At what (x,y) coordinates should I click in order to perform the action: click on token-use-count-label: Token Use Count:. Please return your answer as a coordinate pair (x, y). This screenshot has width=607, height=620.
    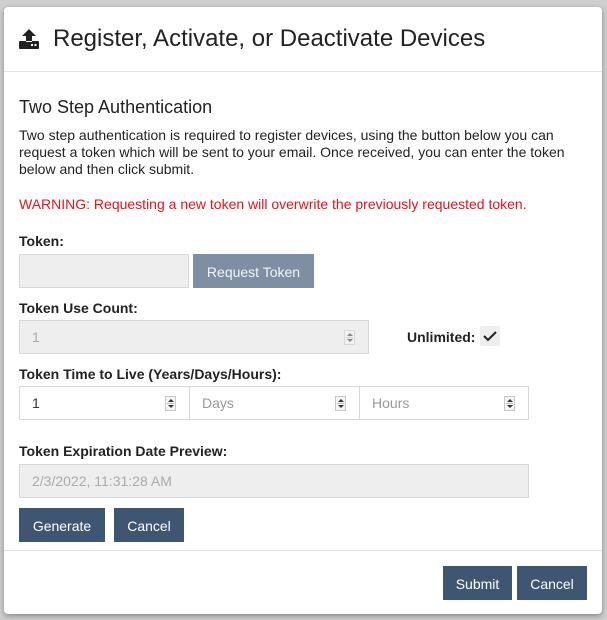
    Looking at the image, I should click on (78, 308).